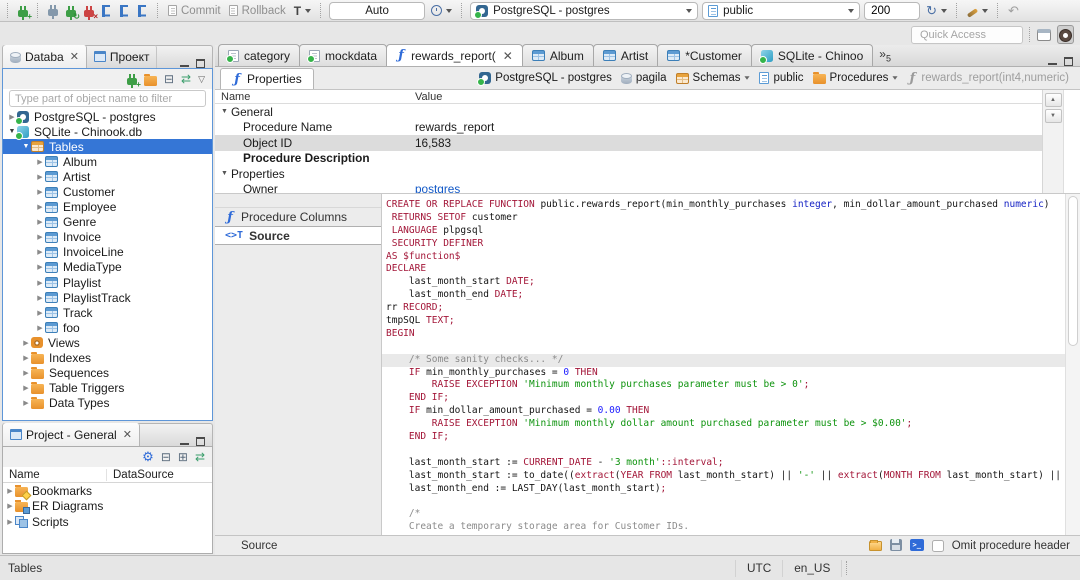 The image size is (1080, 580). What do you see at coordinates (302, 11) in the screenshot?
I see `transaction-log-button: T` at bounding box center [302, 11].